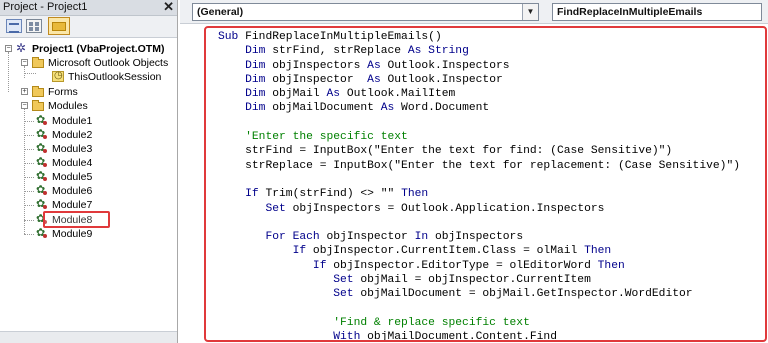 The width and height of the screenshot is (768, 343). Describe the element at coordinates (398, 94) in the screenshot. I see `code-text: Outlook.MailItem` at that location.